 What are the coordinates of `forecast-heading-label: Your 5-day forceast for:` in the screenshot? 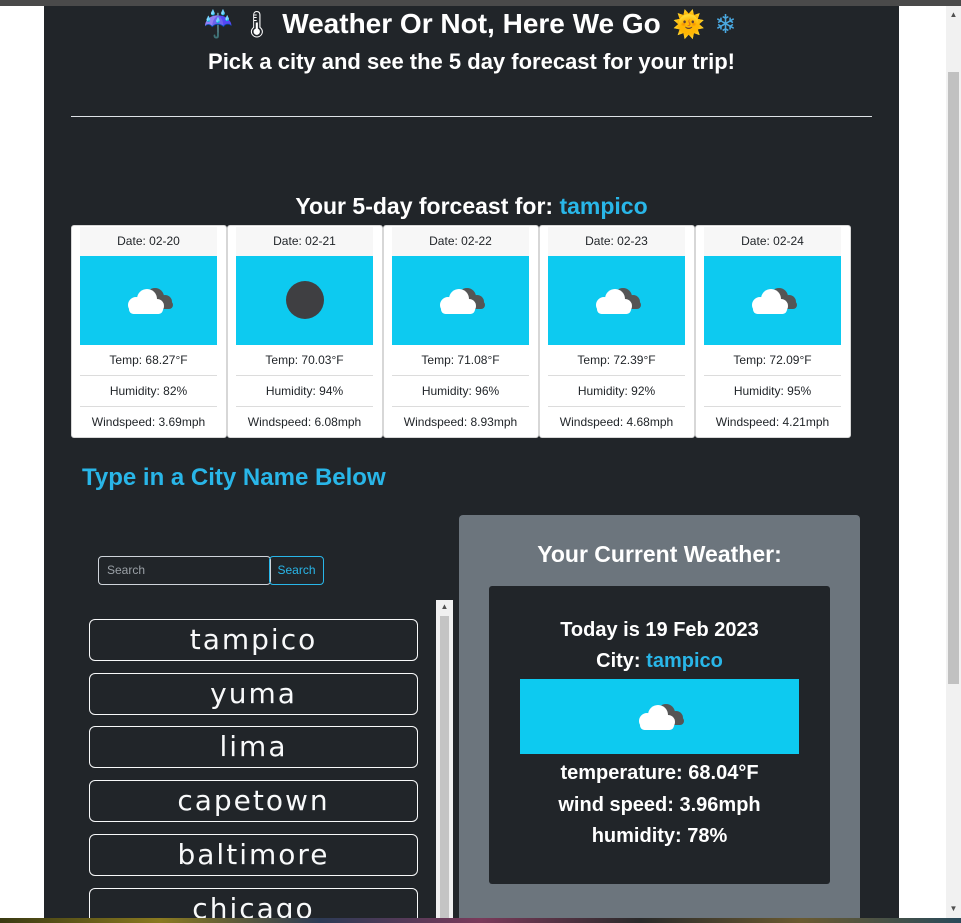 It's located at (424, 206).